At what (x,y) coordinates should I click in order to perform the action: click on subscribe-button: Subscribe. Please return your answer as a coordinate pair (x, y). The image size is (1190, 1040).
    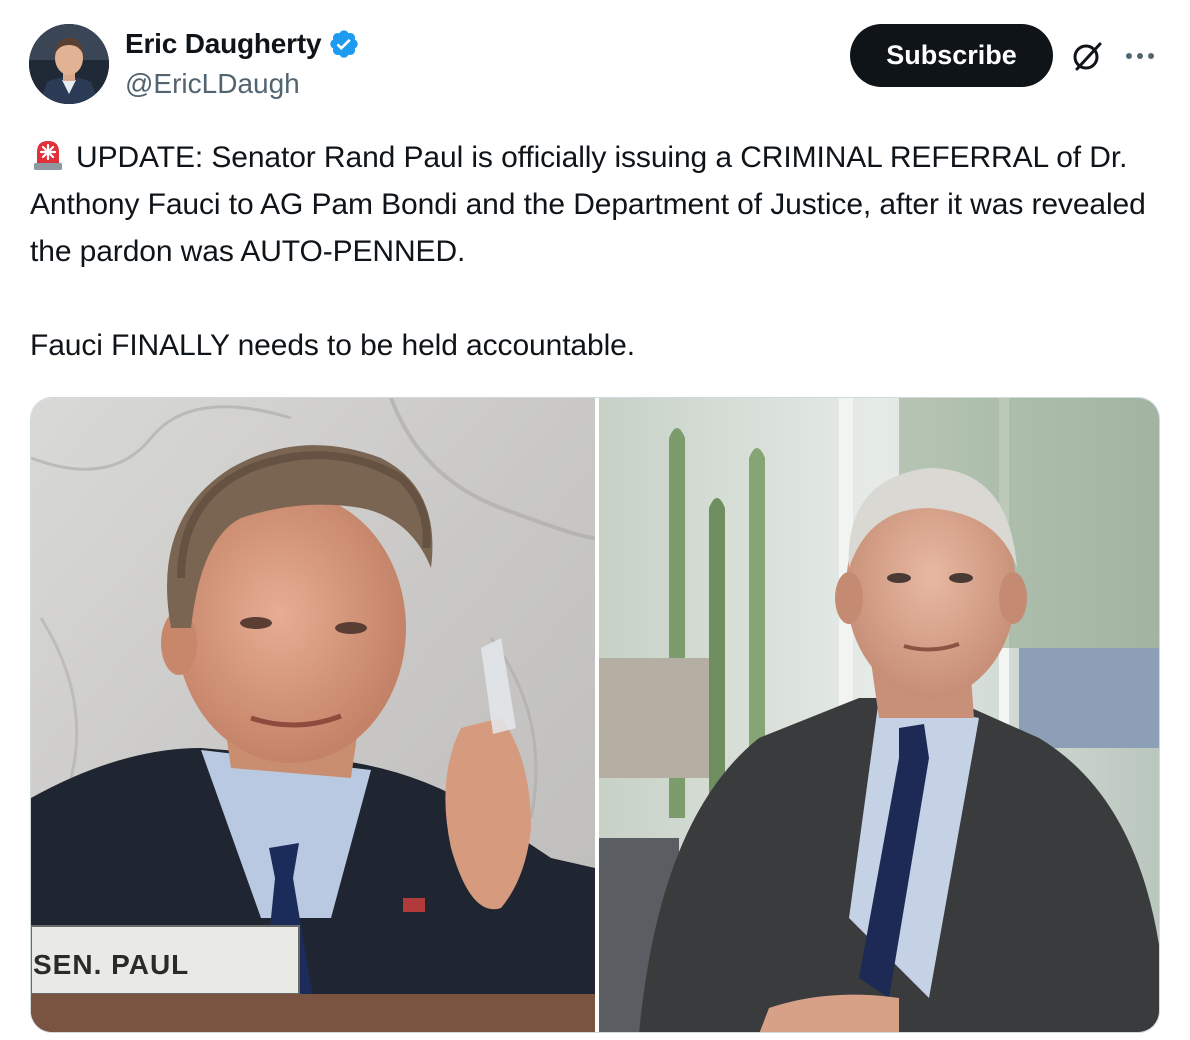
    Looking at the image, I should click on (951, 55).